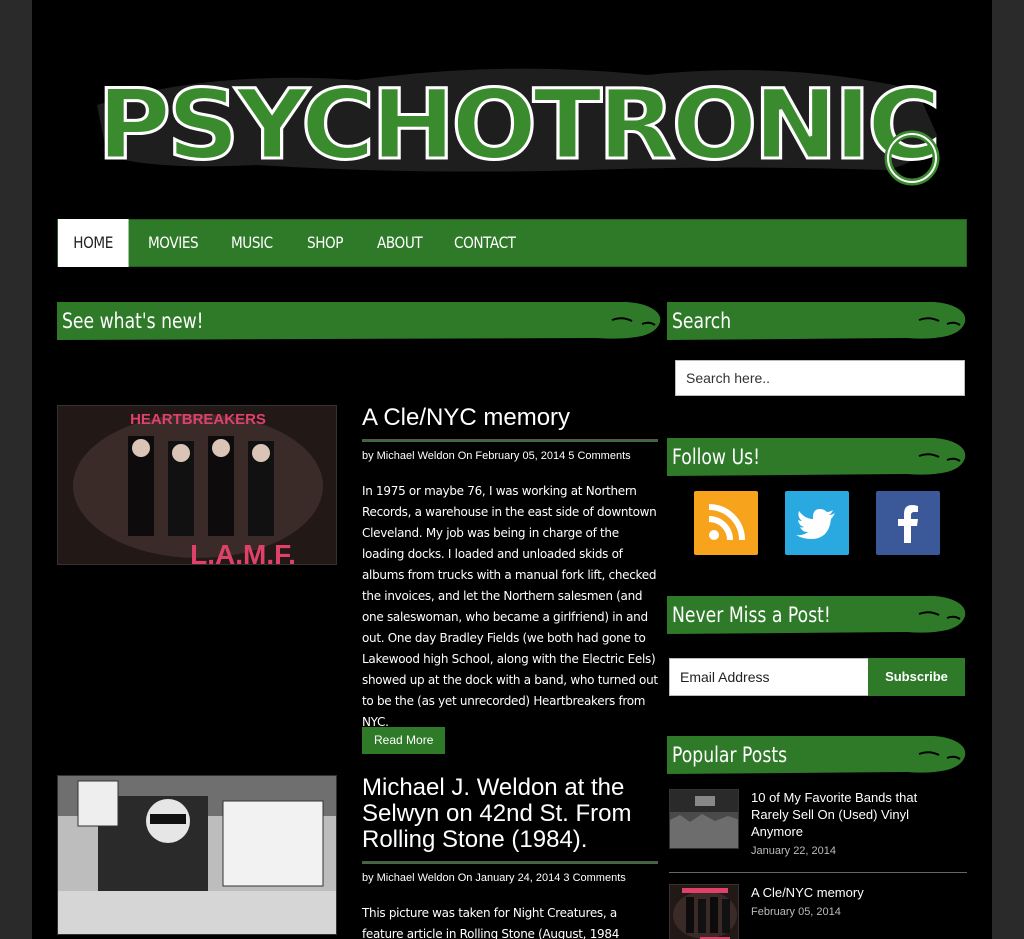 This screenshot has width=1024, height=939. I want to click on subscribe-button: Subscribe, so click(916, 677).